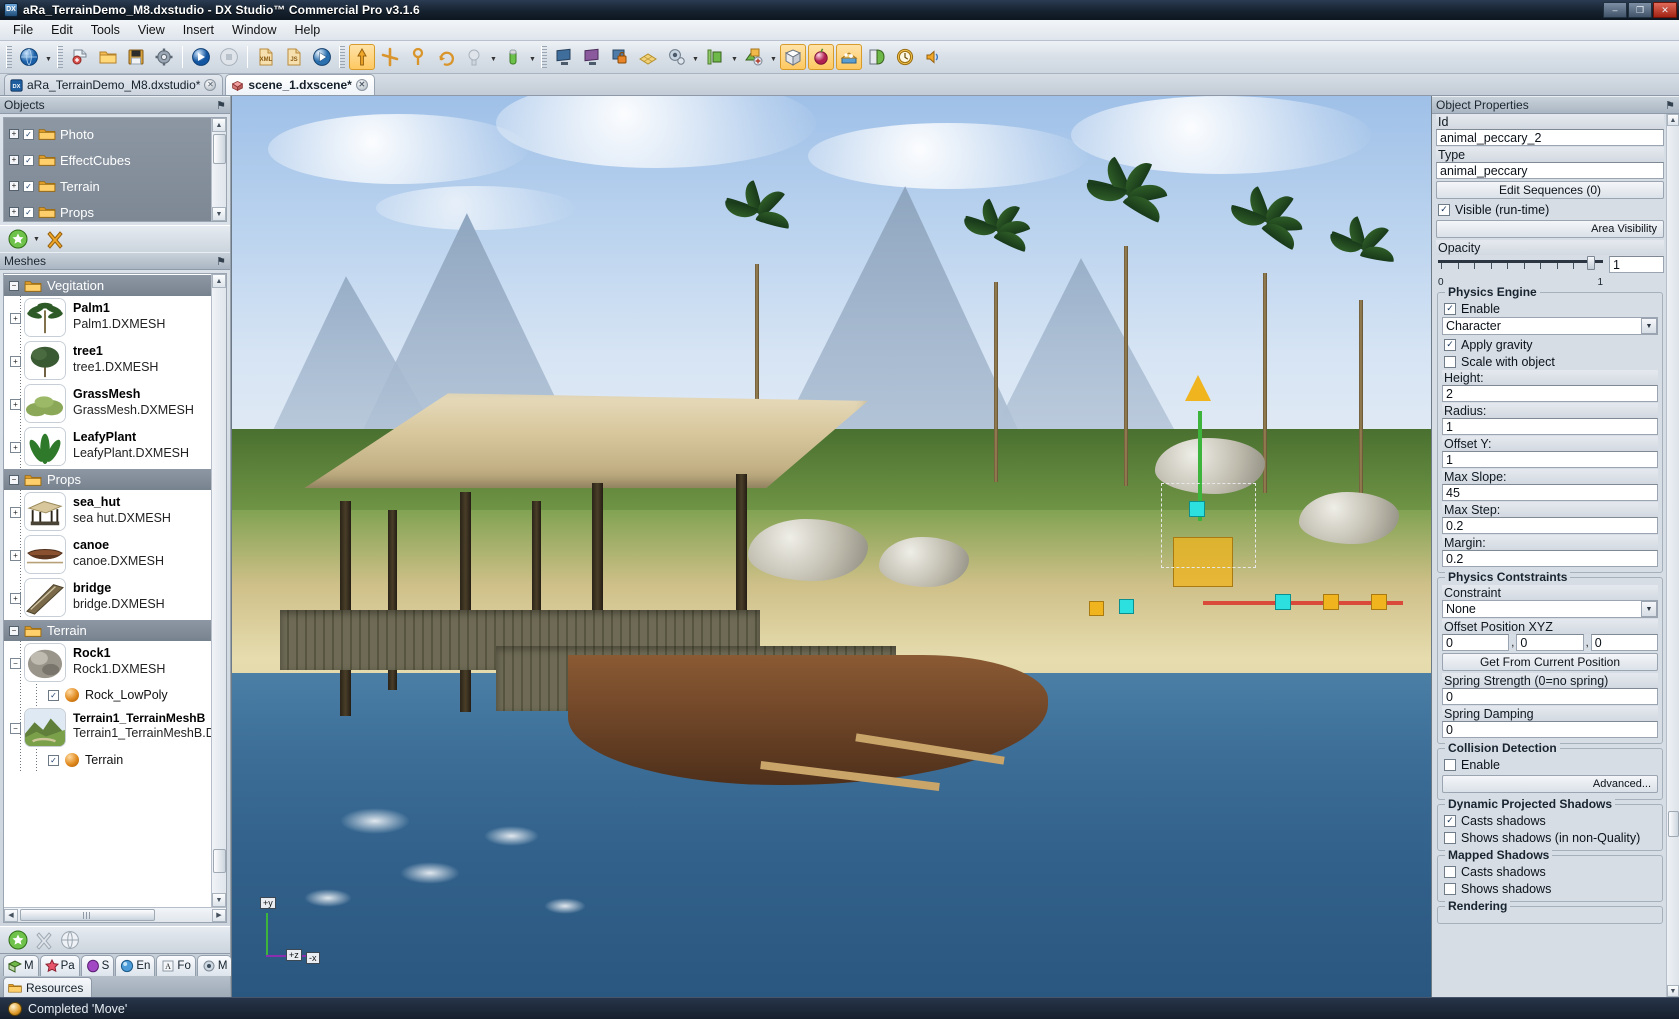 This screenshot has width=1679, height=1019. Describe the element at coordinates (107, 446) in the screenshot. I see `mesh-item-leafyplant: + LeafyPlant LeafyPlant.DXMESH` at that location.